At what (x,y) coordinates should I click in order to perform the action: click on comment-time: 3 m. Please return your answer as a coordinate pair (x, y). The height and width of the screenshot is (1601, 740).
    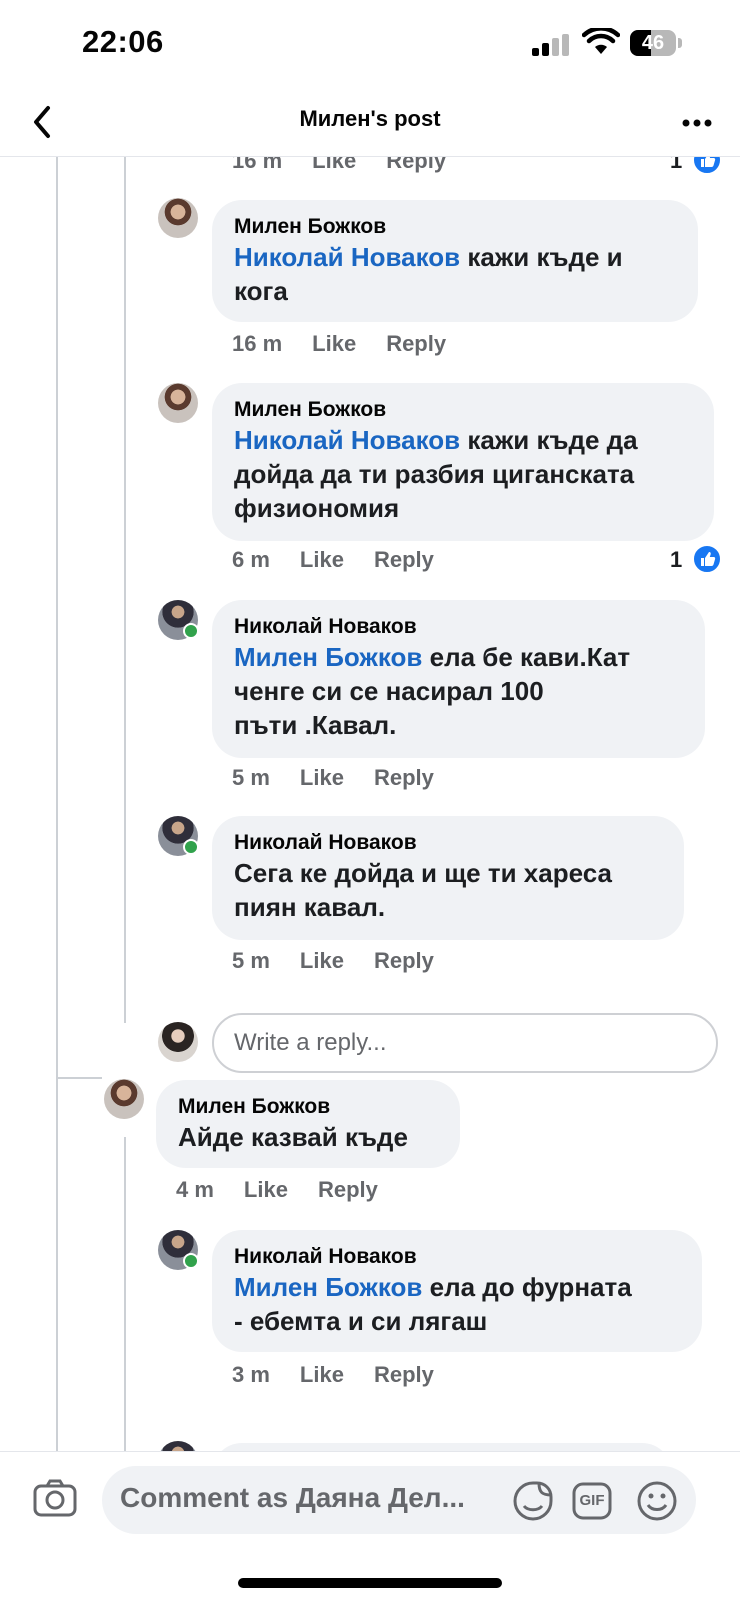
    Looking at the image, I should click on (251, 1374).